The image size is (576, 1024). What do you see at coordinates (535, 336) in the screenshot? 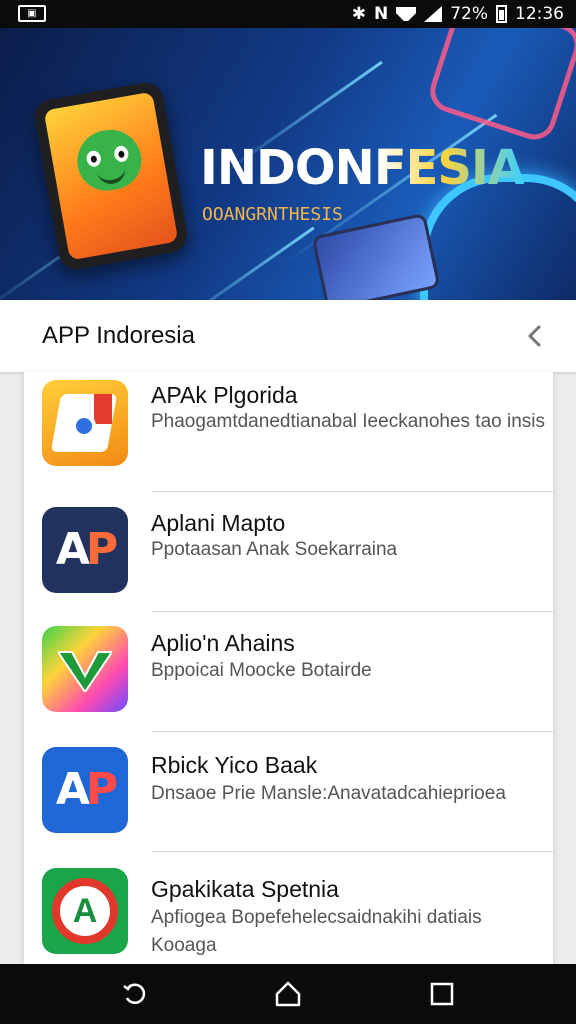
I see `chevron-left-icon` at bounding box center [535, 336].